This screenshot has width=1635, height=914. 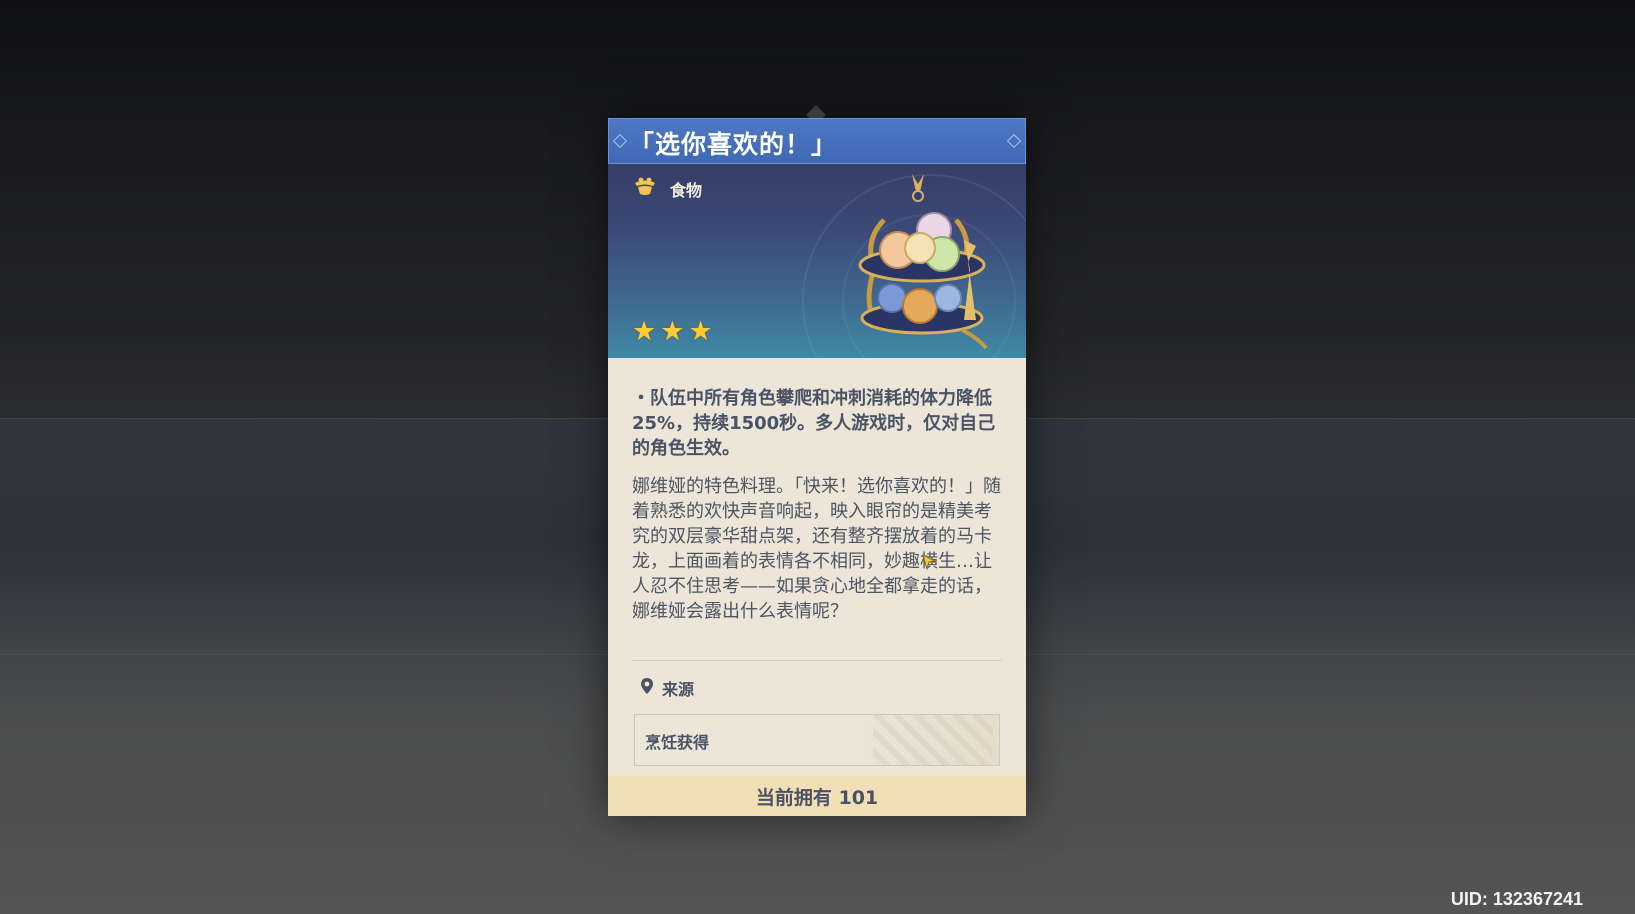 What do you see at coordinates (817, 261) in the screenshot?
I see `item-banner: 食物 ★ ★ ★` at bounding box center [817, 261].